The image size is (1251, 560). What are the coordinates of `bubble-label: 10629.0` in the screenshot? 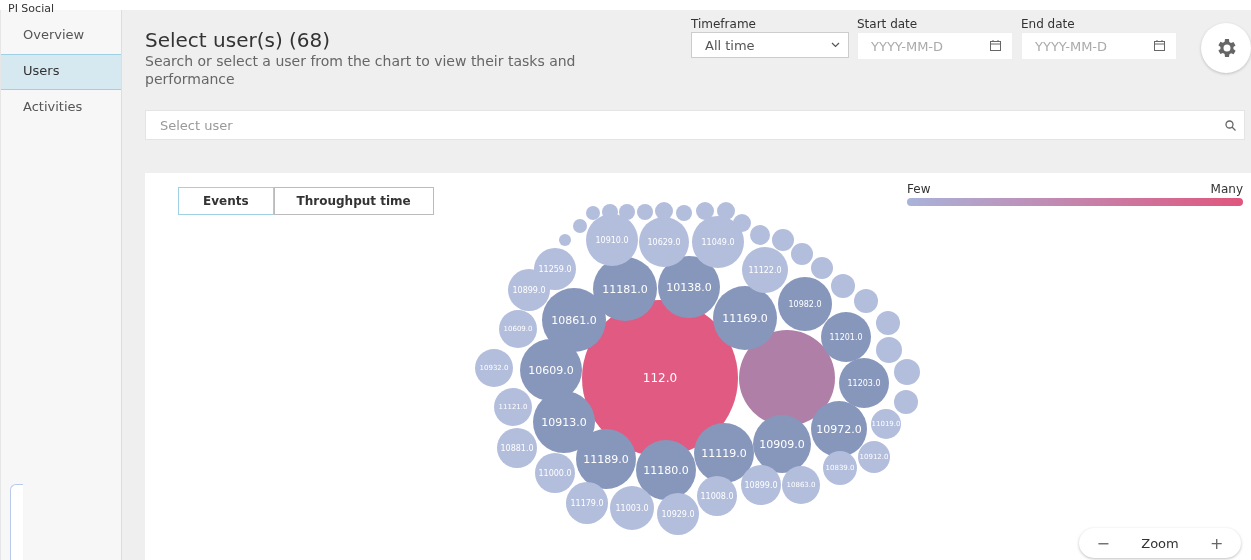 It's located at (664, 242).